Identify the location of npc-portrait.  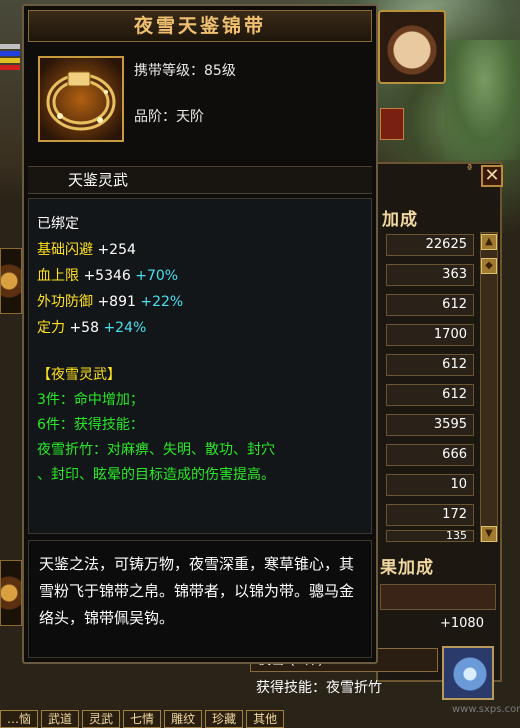
(412, 47).